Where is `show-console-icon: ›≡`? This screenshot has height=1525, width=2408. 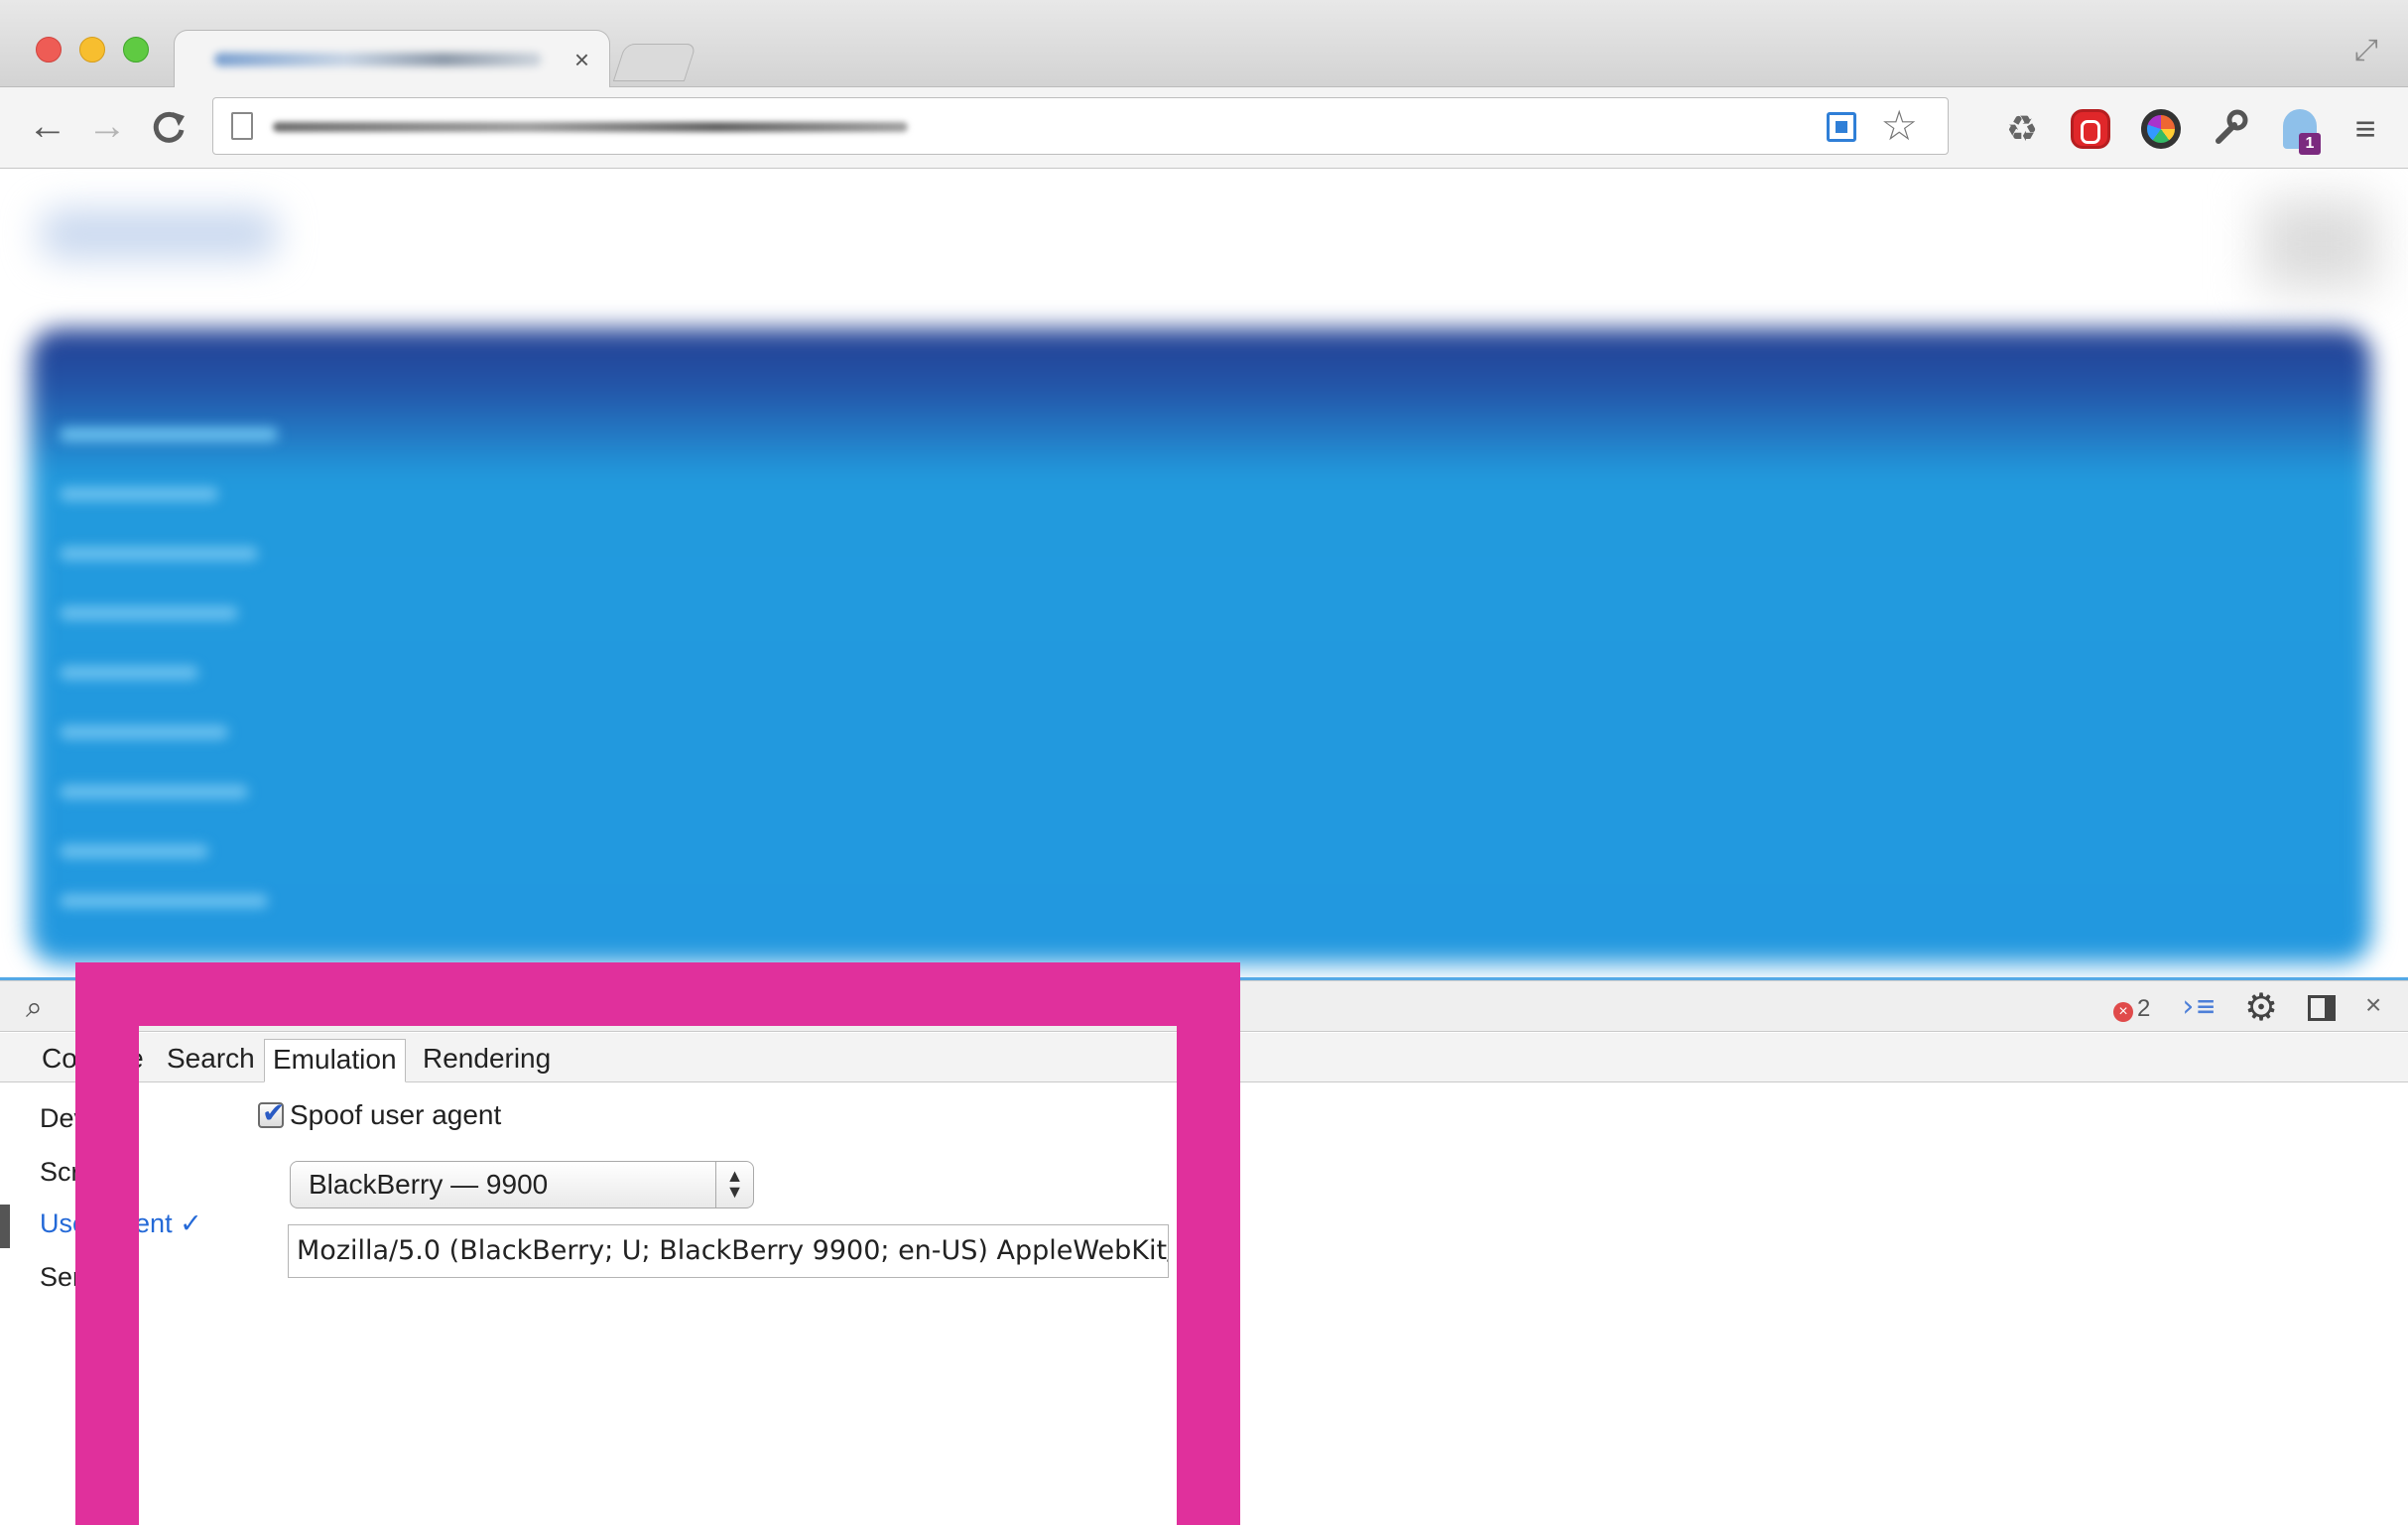 show-console-icon: ›≡ is located at coordinates (2197, 1006).